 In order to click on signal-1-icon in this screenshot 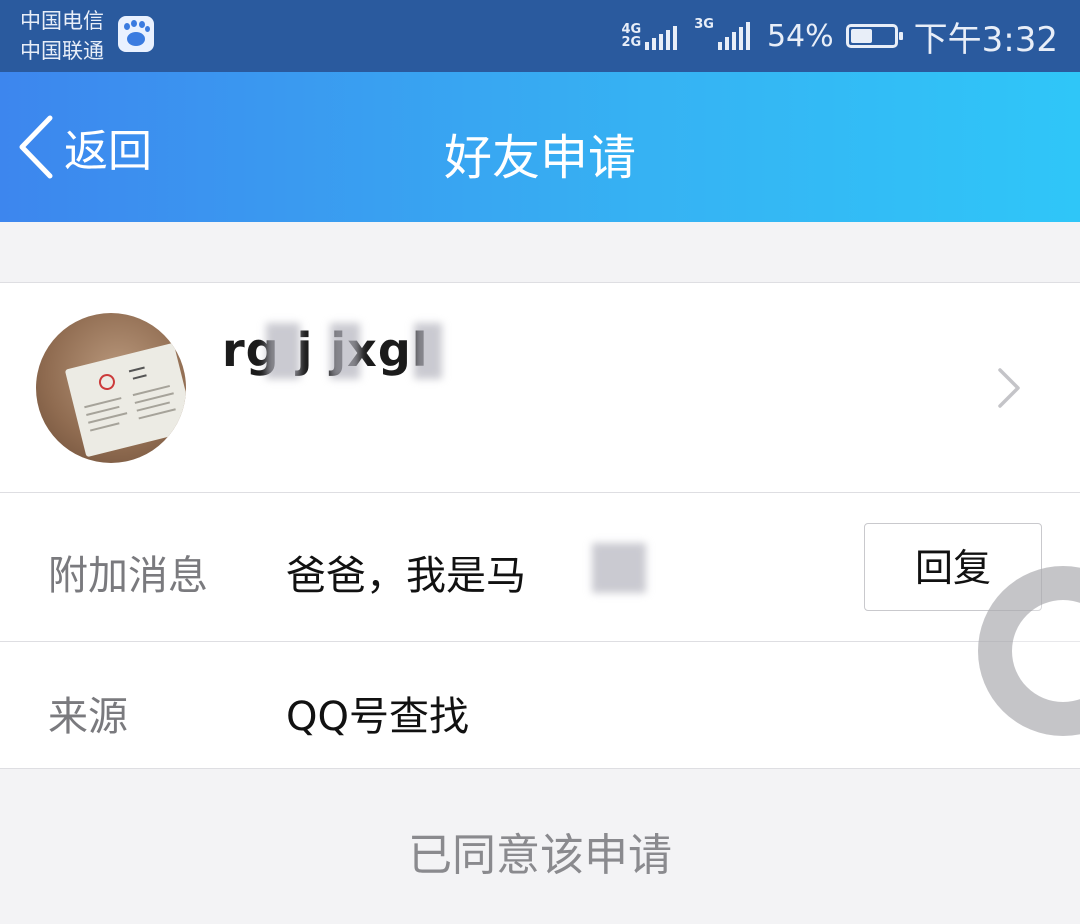, I will do `click(662, 36)`.